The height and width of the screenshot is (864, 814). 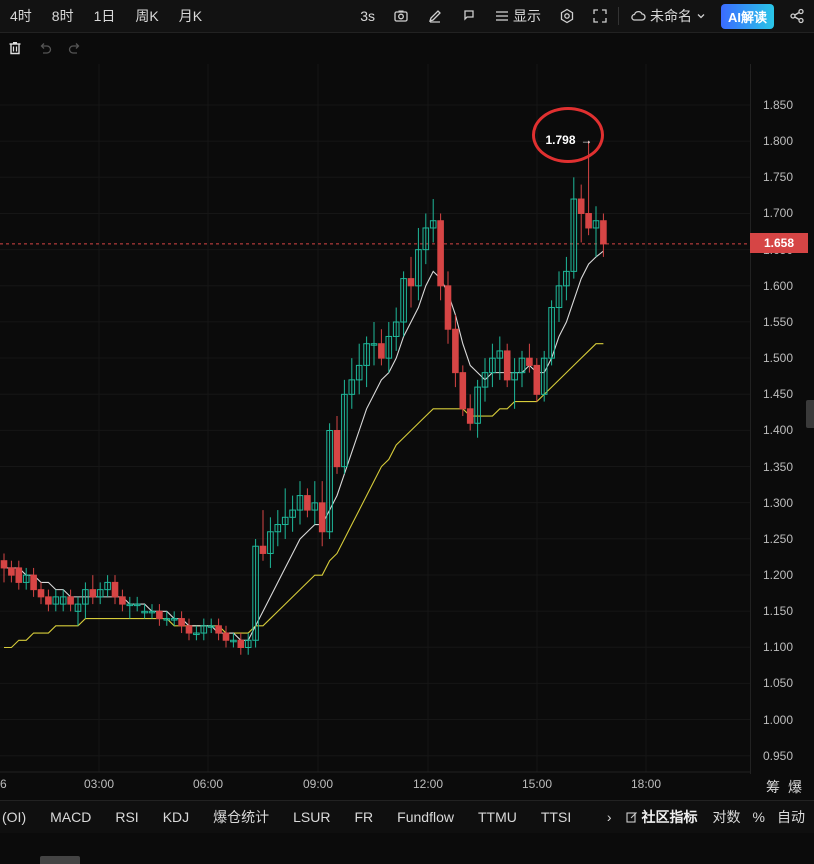 What do you see at coordinates (311, 817) in the screenshot?
I see `indicator-lsur: LSUR` at bounding box center [311, 817].